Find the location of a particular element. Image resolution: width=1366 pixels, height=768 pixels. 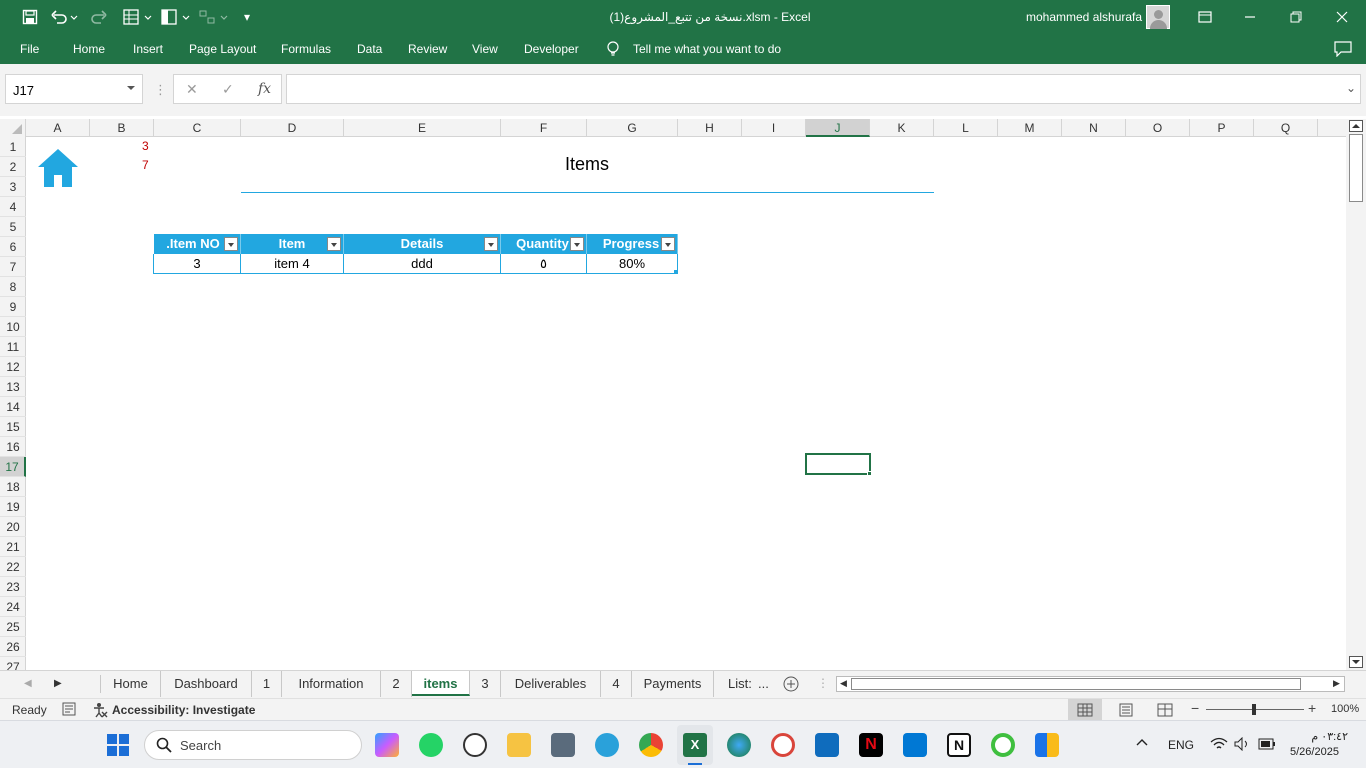

column-header: F is located at coordinates (544, 128).